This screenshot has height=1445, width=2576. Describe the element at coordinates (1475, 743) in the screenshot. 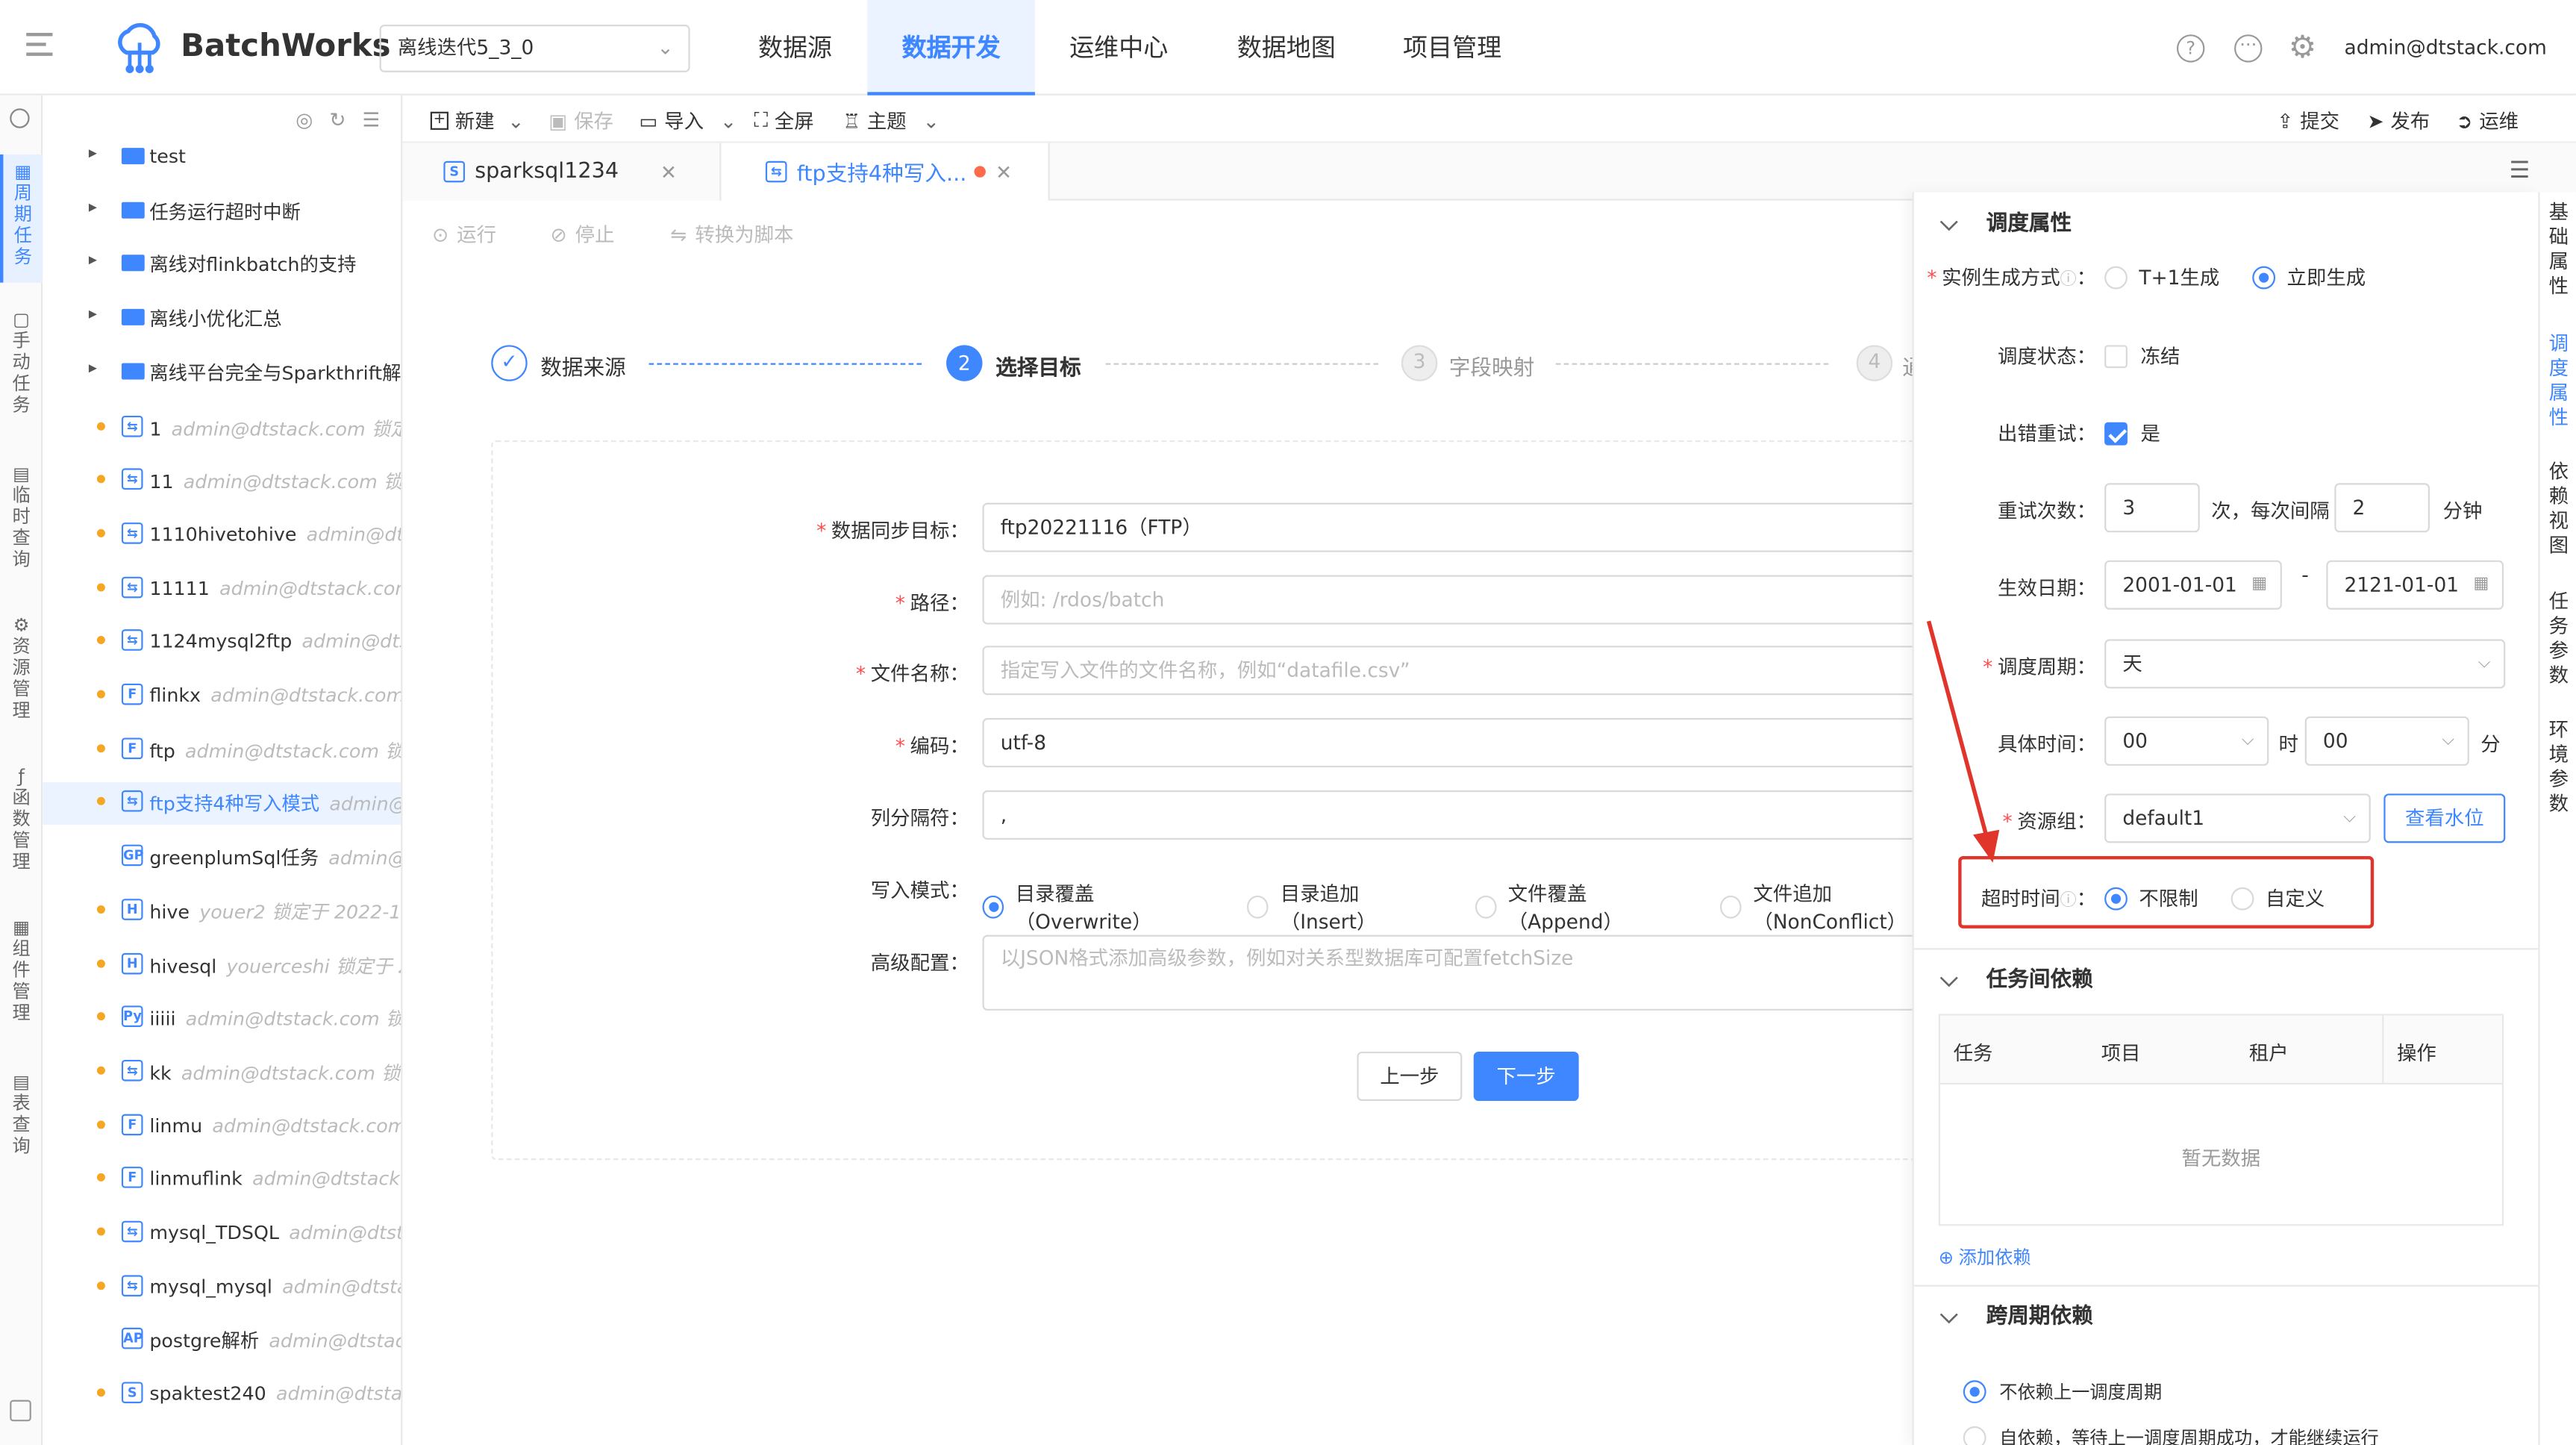

I see `encoding-select: utf-8` at that location.